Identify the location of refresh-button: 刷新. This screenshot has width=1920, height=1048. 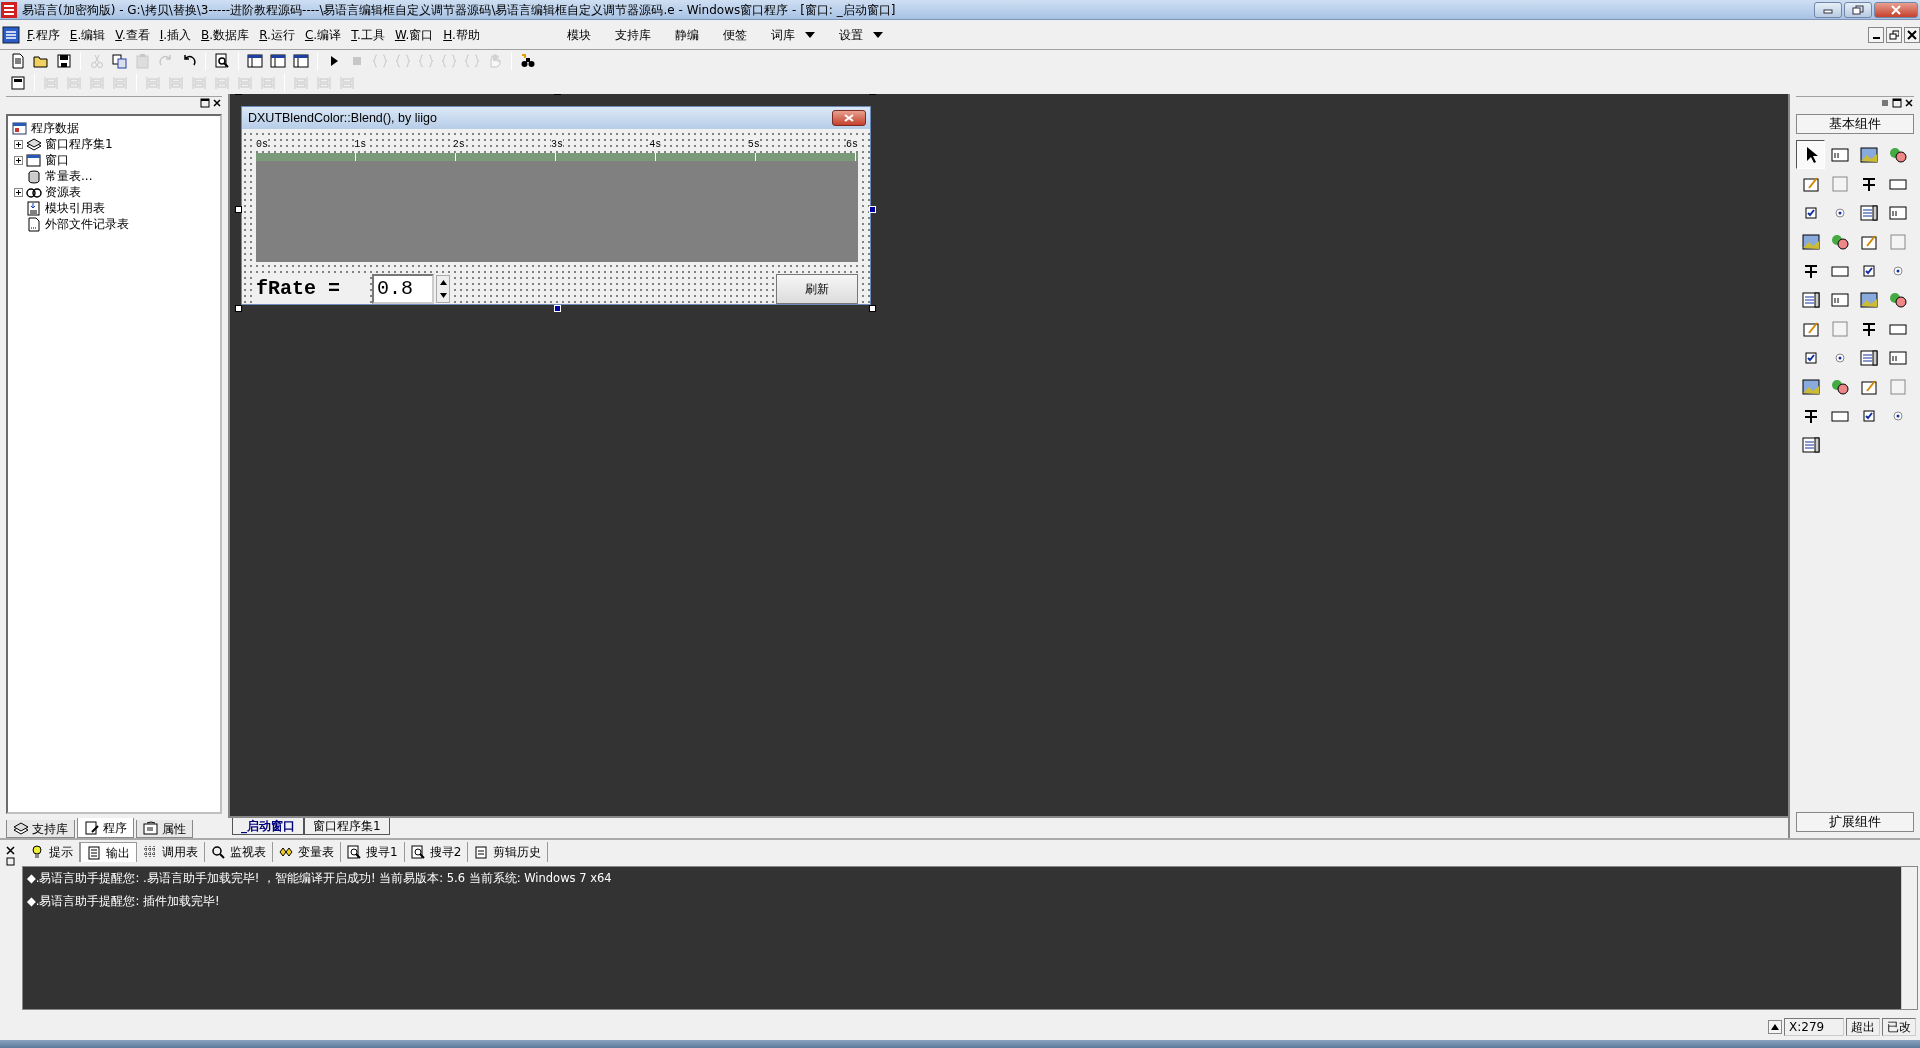
(817, 289).